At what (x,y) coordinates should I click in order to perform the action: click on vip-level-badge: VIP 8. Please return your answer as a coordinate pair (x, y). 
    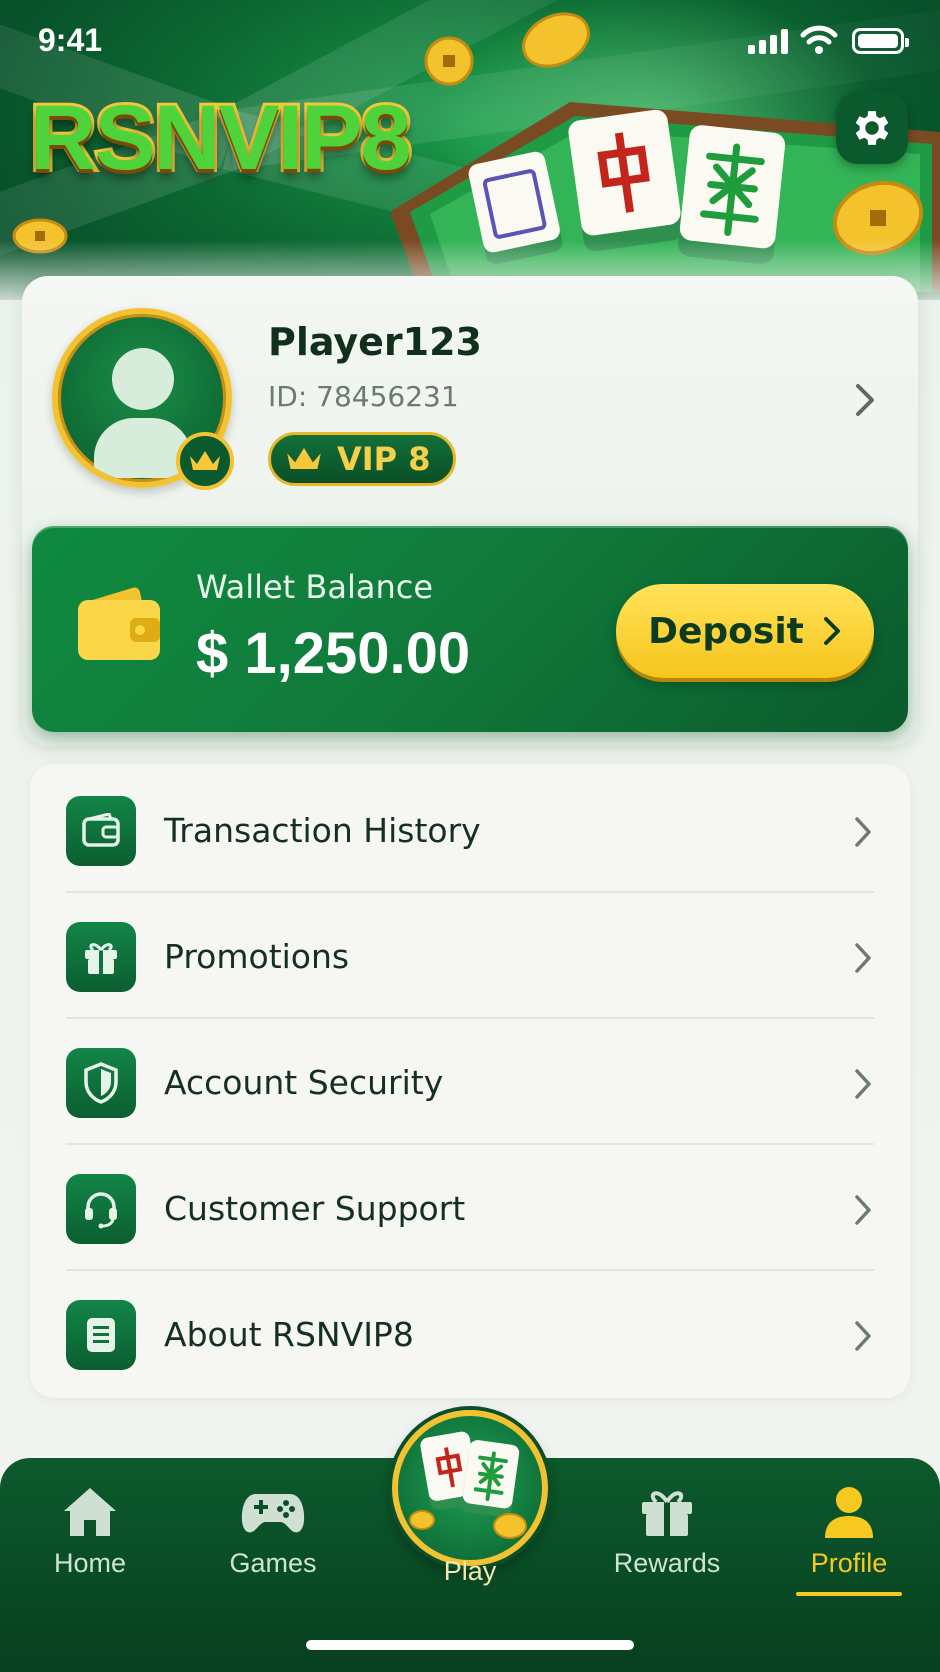
    Looking at the image, I should click on (362, 459).